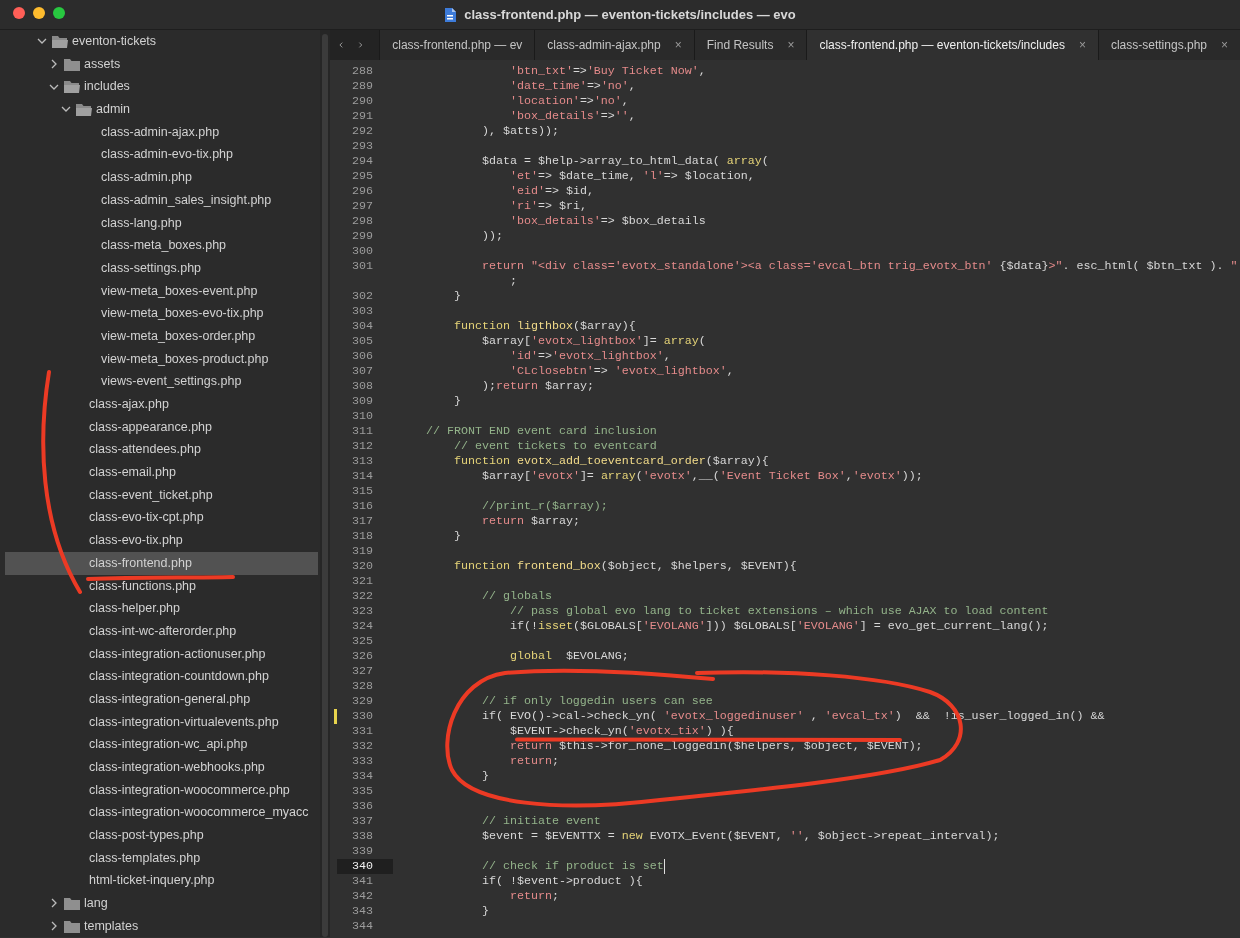 The width and height of the screenshot is (1240, 938). What do you see at coordinates (362, 116) in the screenshot?
I see `line-number: 291` at bounding box center [362, 116].